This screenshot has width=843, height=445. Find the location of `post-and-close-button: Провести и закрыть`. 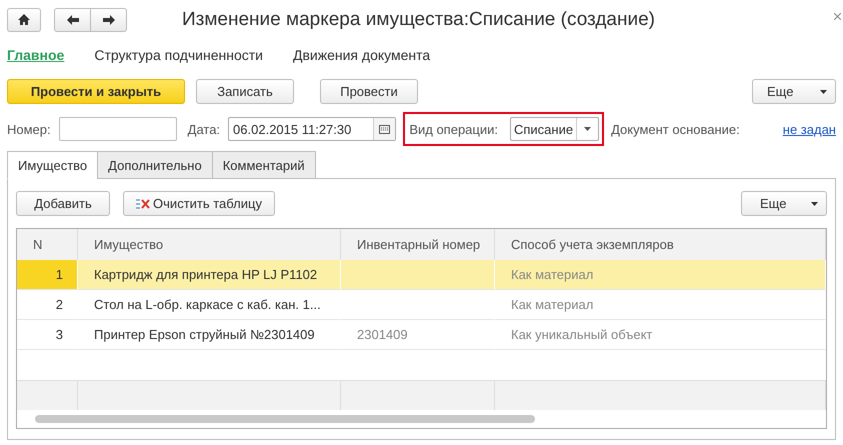

post-and-close-button: Провести и закрыть is located at coordinates (96, 91).